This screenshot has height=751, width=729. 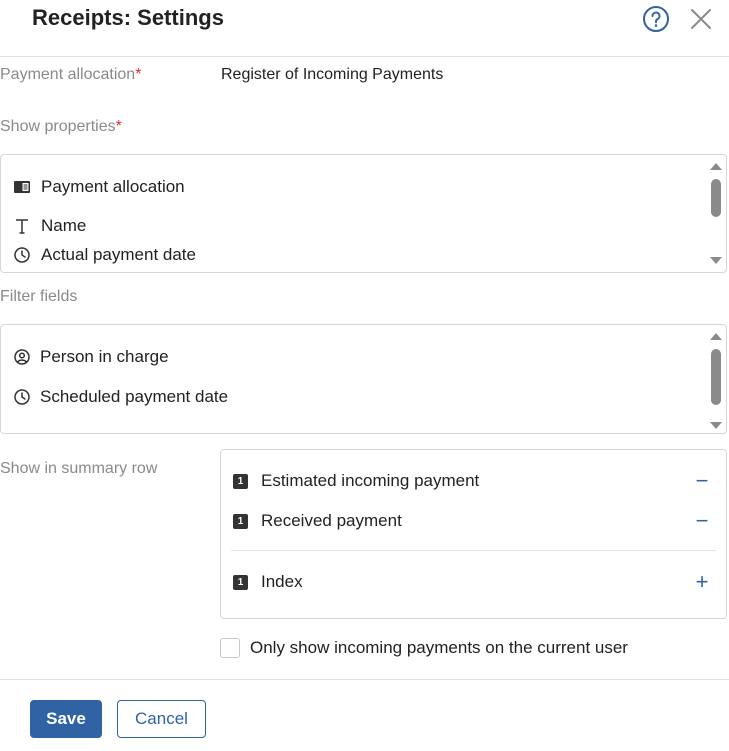 What do you see at coordinates (134, 396) in the screenshot?
I see `list-item-label: Scheduled payment date` at bounding box center [134, 396].